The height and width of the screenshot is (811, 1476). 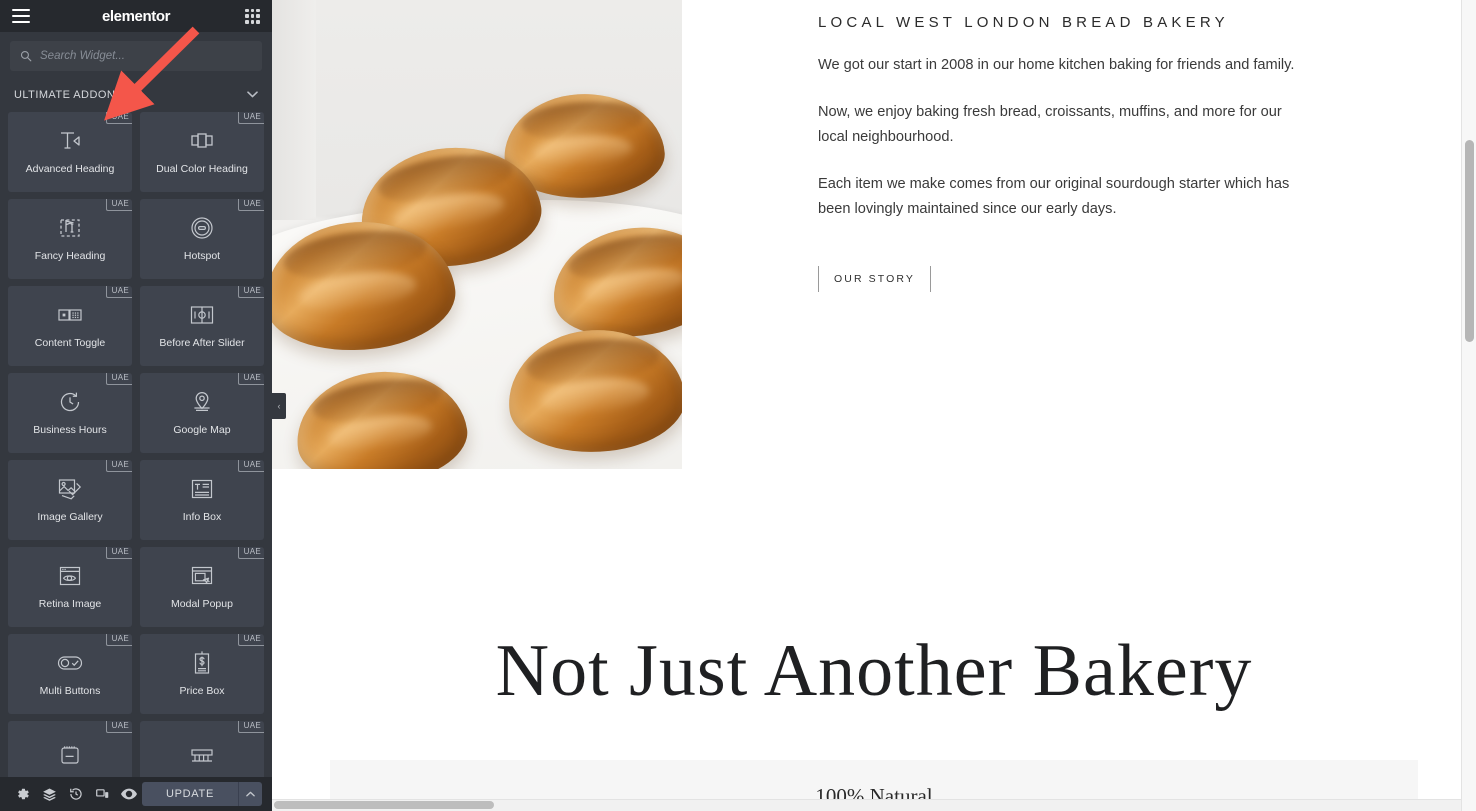 What do you see at coordinates (70, 516) in the screenshot?
I see `widget-label: Image Gallery` at bounding box center [70, 516].